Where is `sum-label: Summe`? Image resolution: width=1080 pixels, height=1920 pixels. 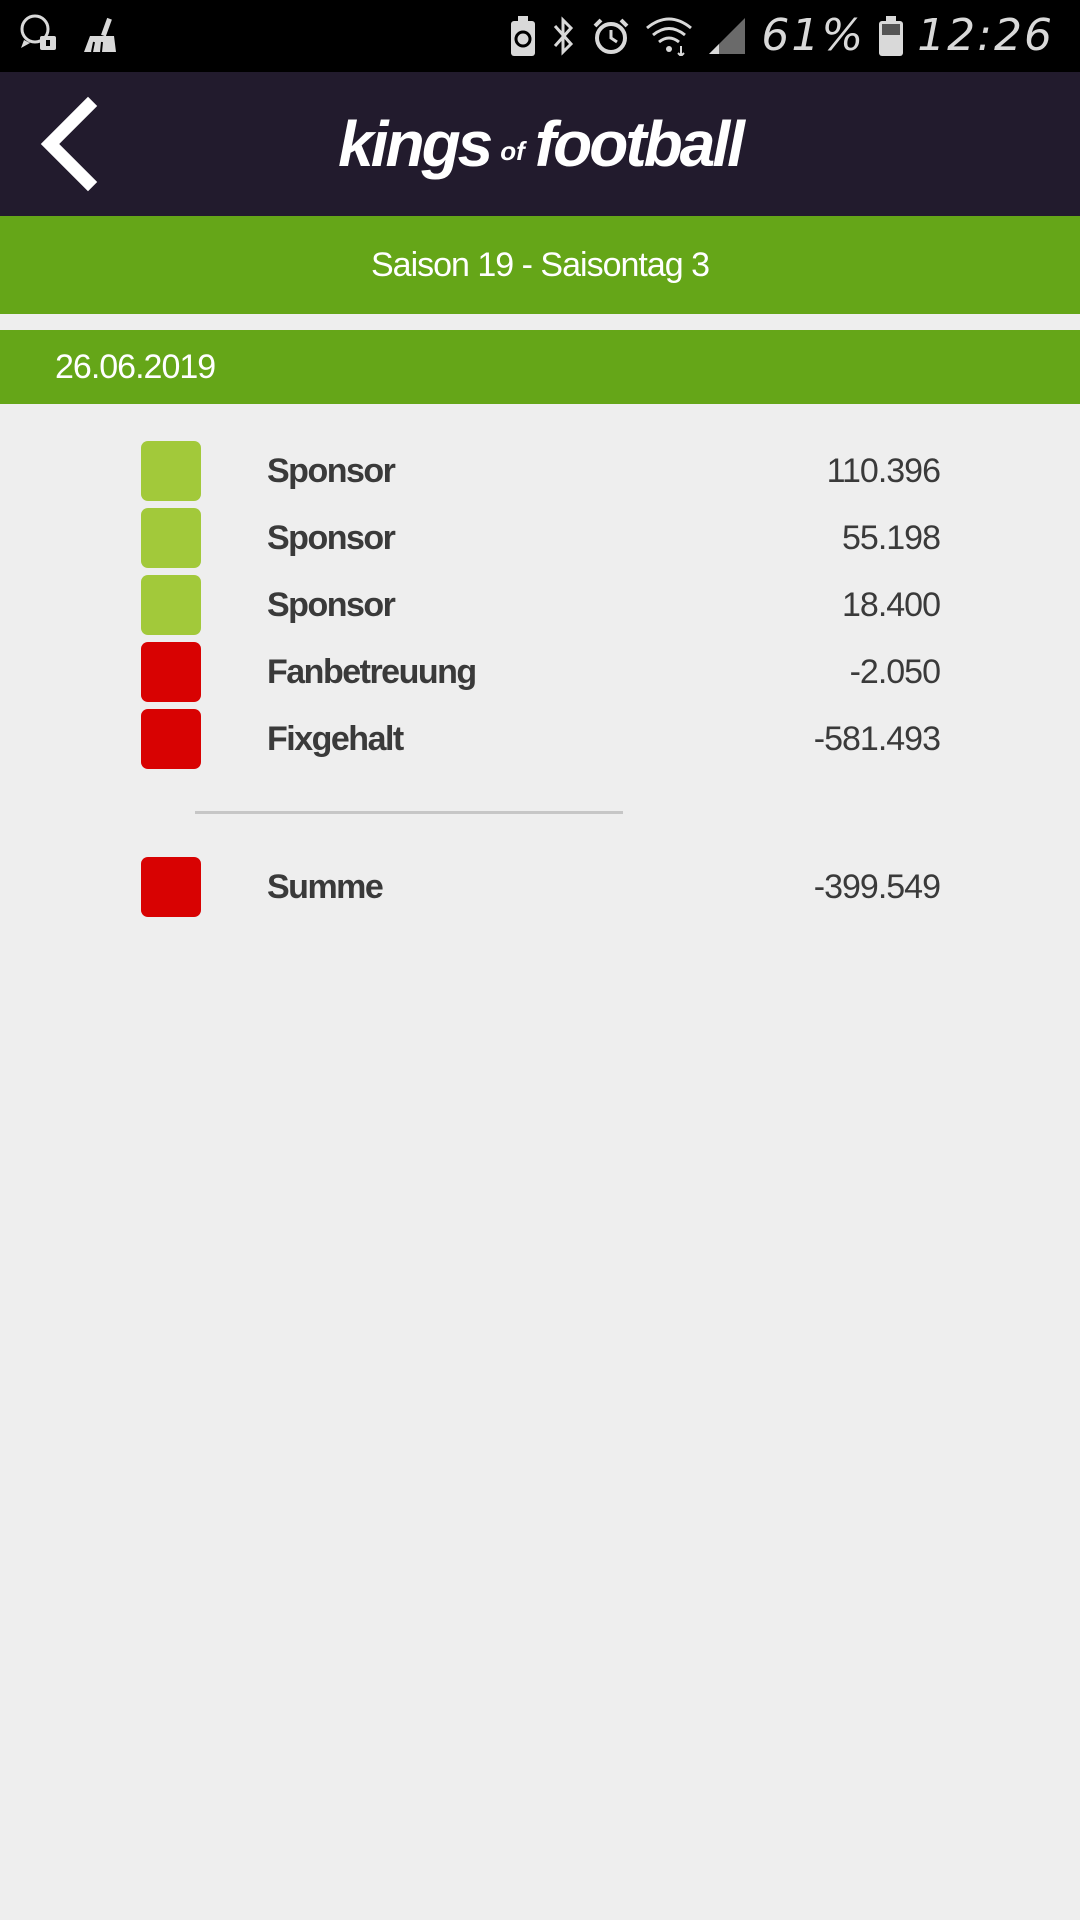
sum-label: Summe is located at coordinates (325, 887).